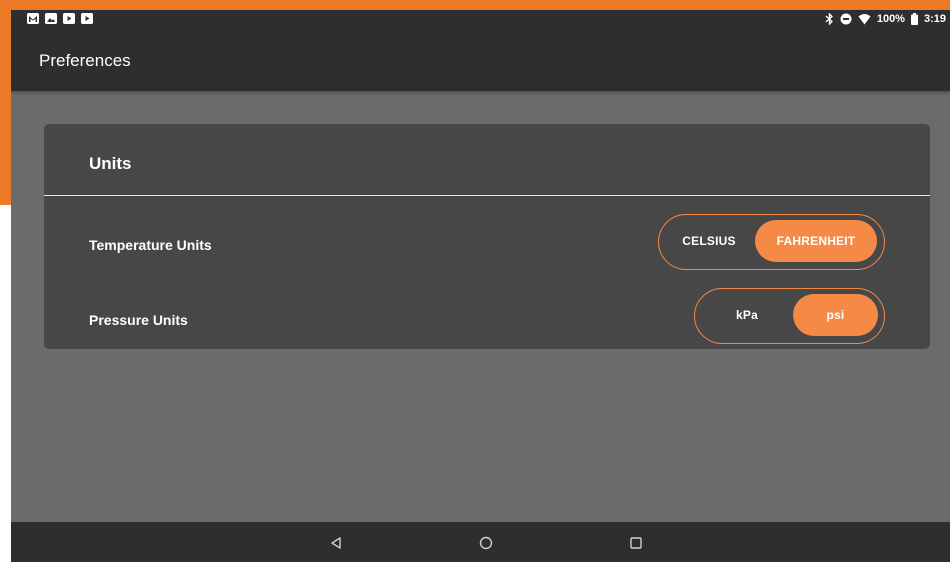 The image size is (950, 562). Describe the element at coordinates (475, 5) in the screenshot. I see `frame-orange-top` at that location.